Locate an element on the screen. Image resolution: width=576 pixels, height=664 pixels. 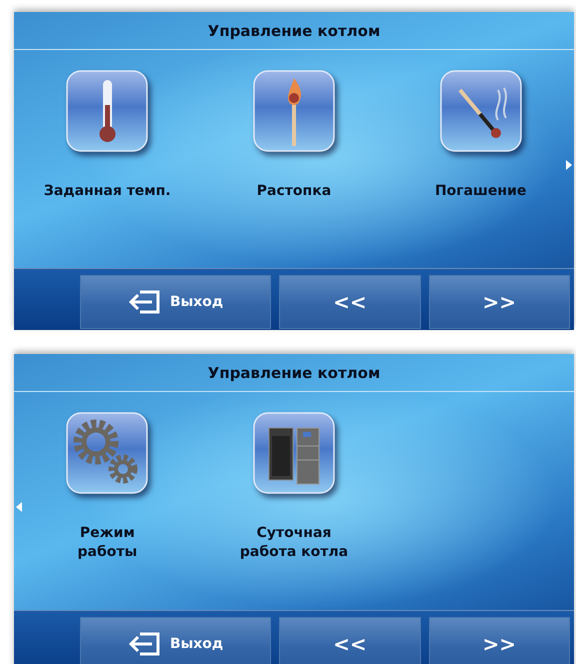
thermometer-icon is located at coordinates (107, 111).